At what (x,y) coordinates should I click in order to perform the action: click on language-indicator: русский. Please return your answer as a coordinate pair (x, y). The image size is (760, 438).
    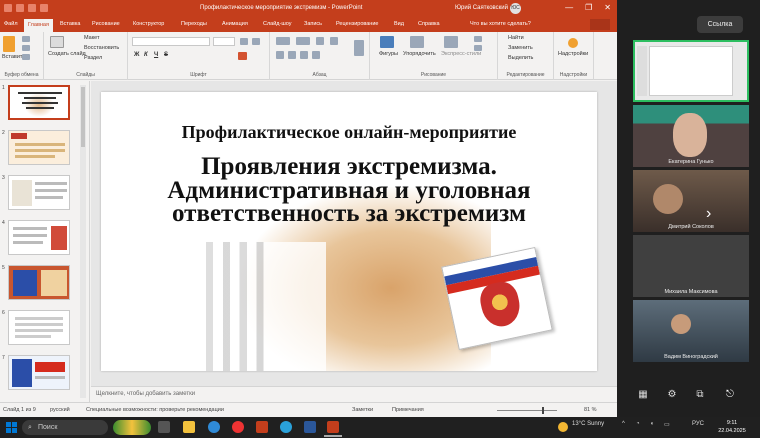
    Looking at the image, I should click on (60, 410).